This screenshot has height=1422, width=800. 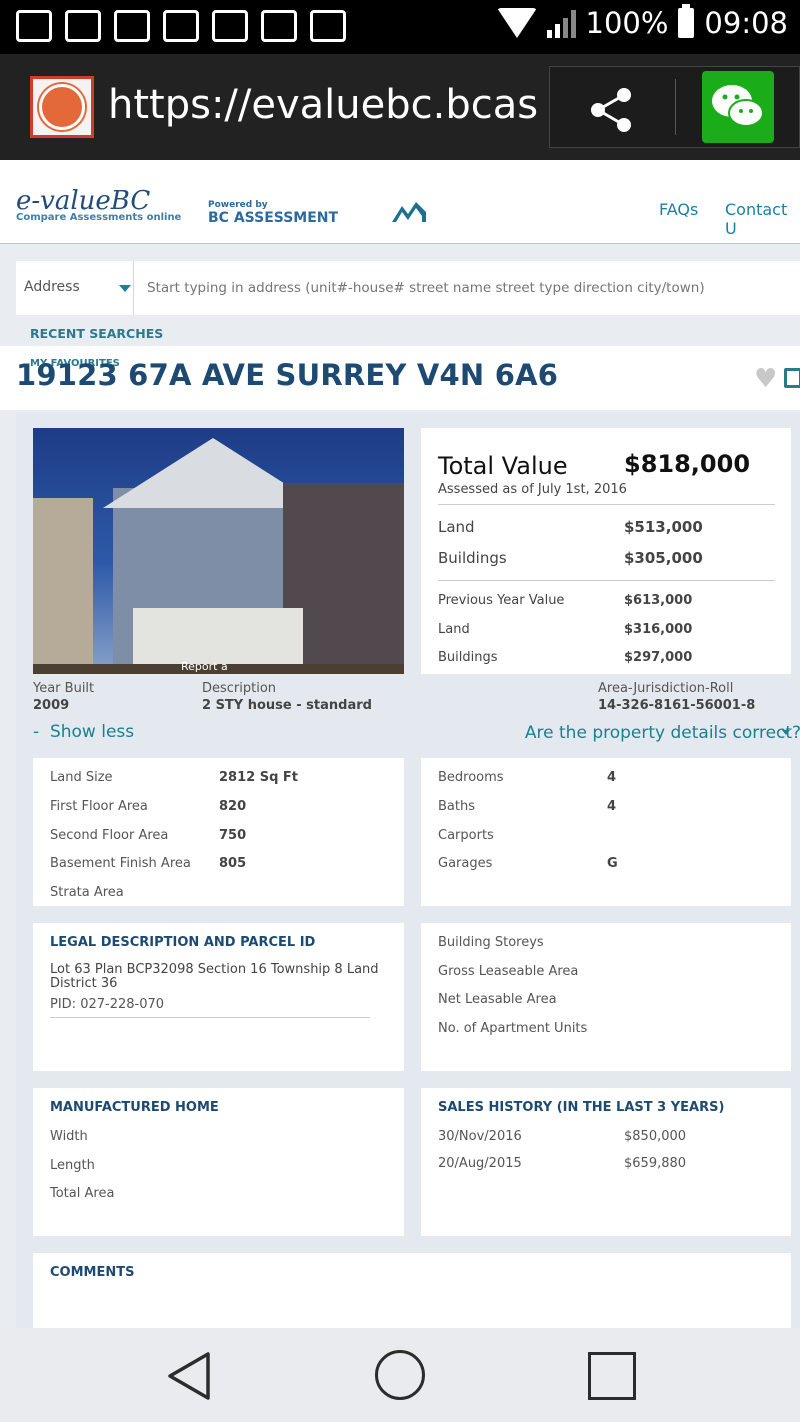 I want to click on url-bar: https://evaluebc.bcass.., so click(x=323, y=105).